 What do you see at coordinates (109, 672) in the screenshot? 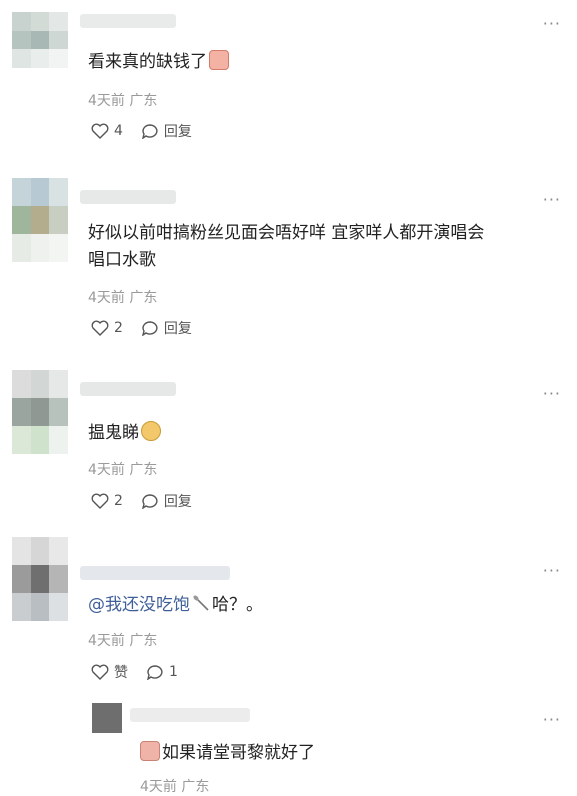
I see `like-button: 赞` at bounding box center [109, 672].